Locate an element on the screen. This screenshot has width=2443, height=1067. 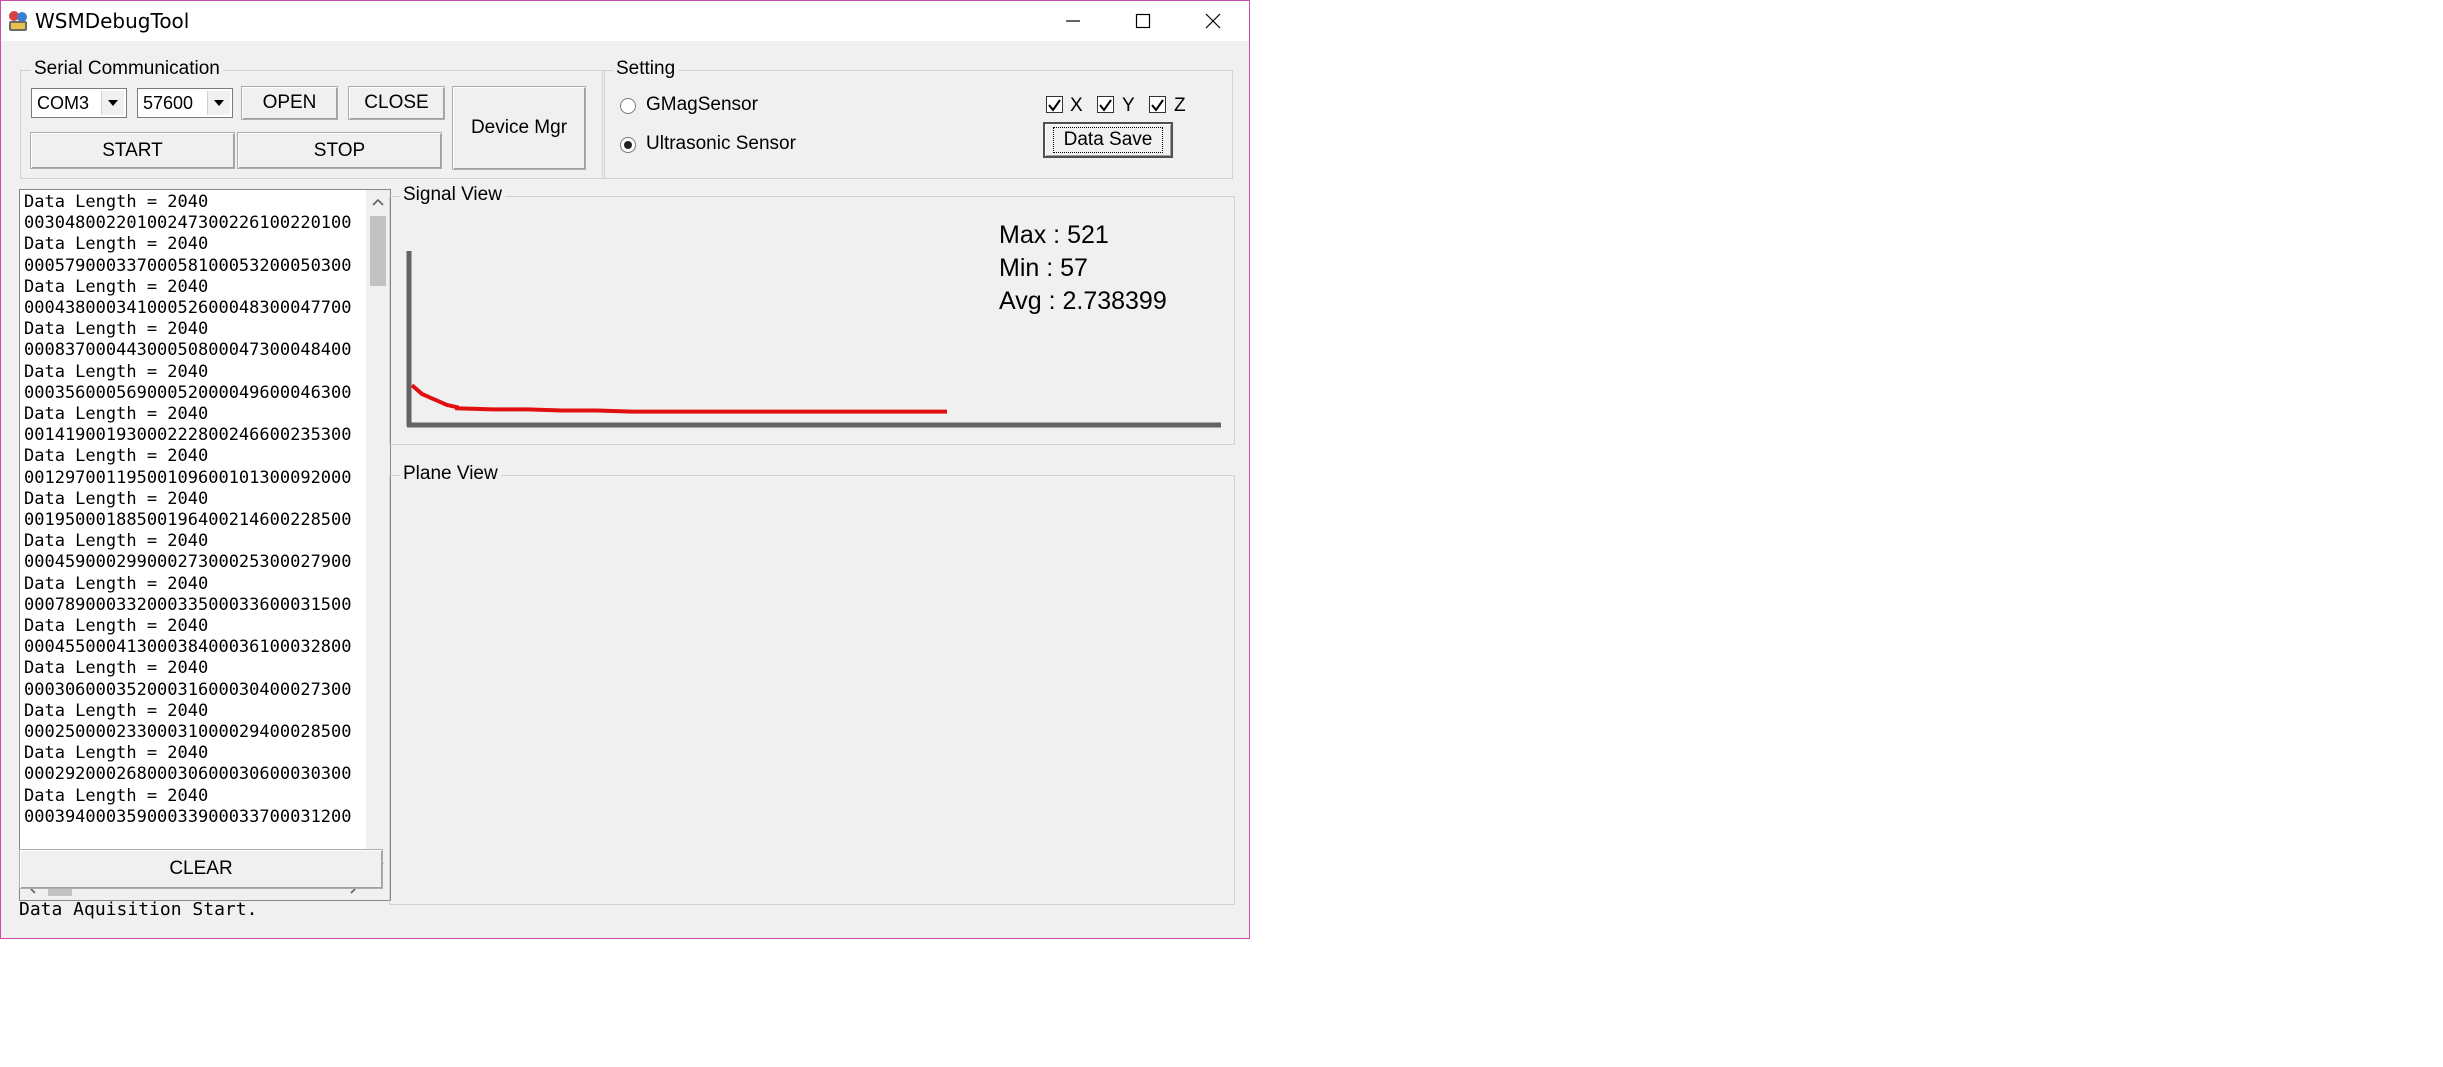
x-checkbox is located at coordinates (1054, 104).